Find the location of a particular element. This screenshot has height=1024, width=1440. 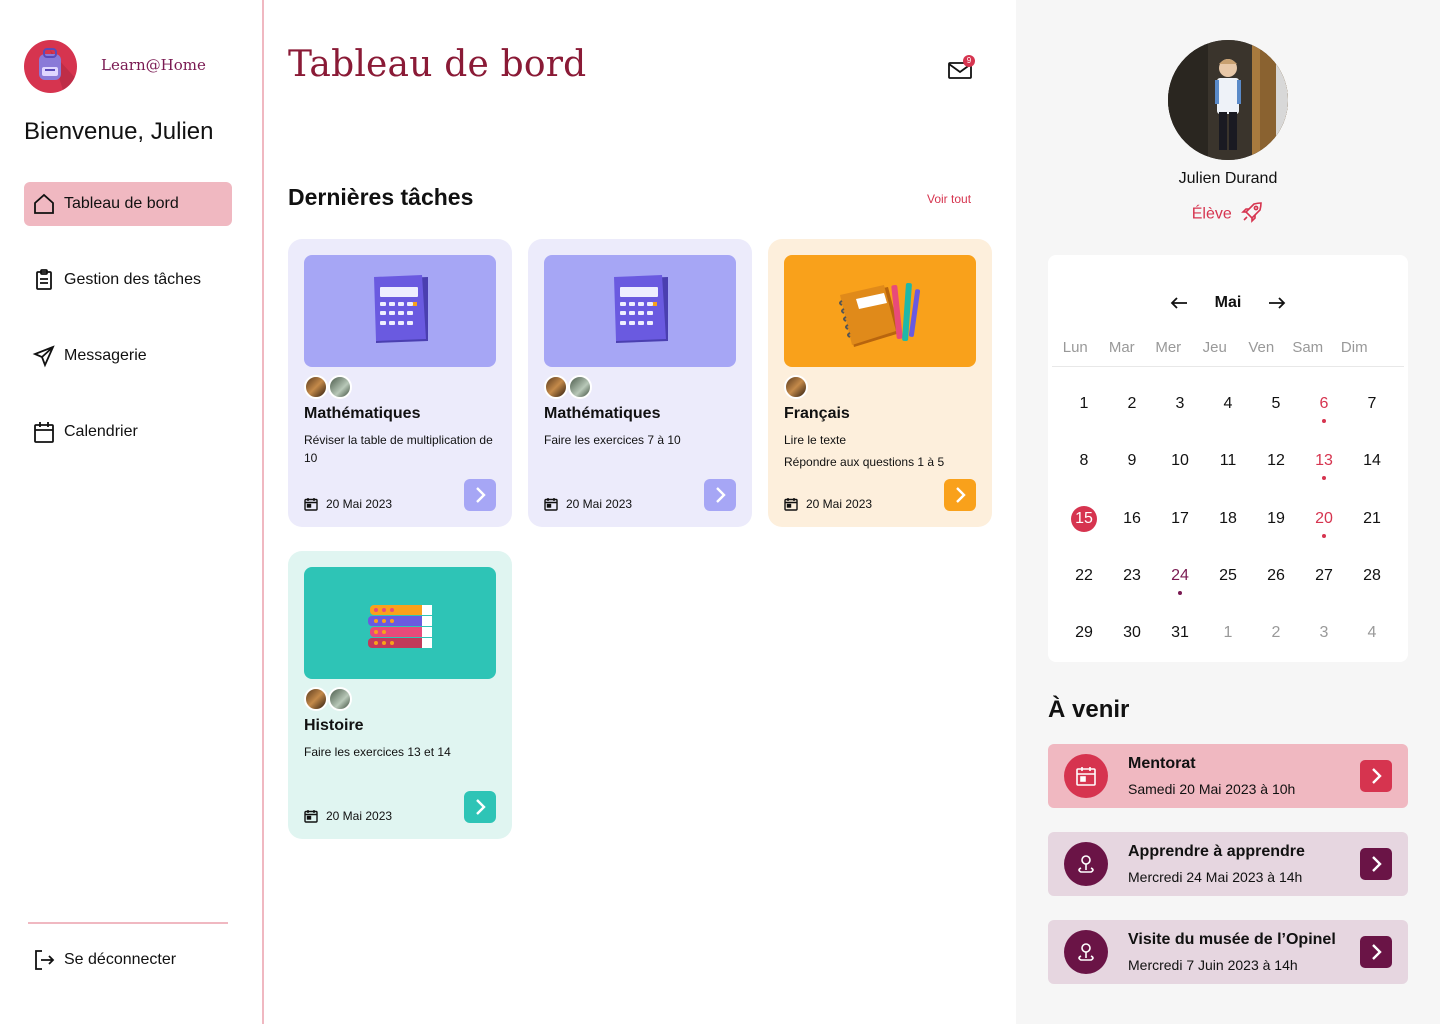

calendar-day: 30 is located at coordinates (1132, 636).